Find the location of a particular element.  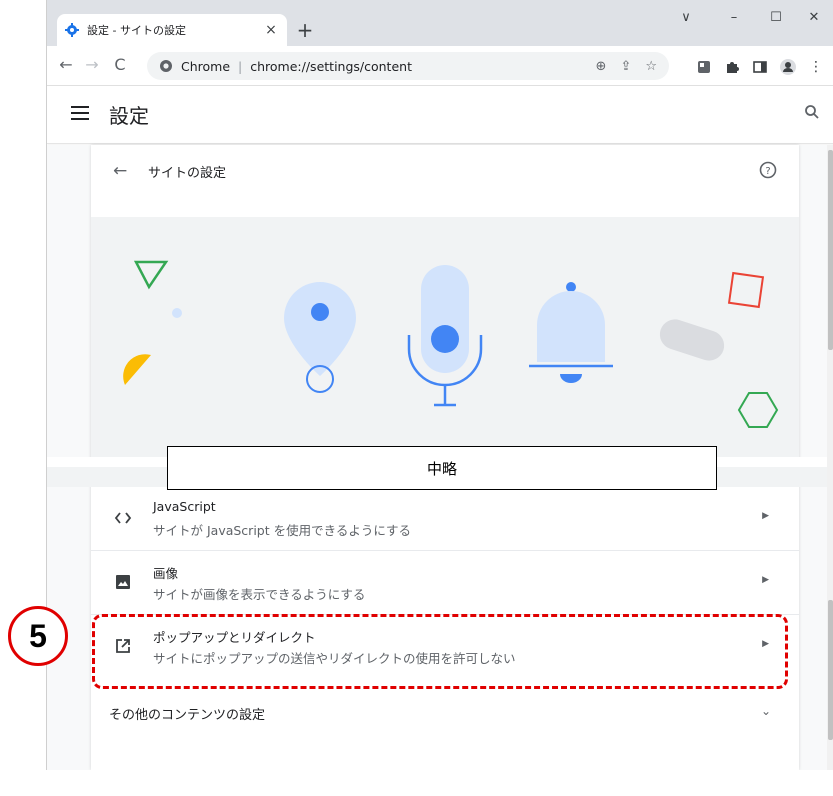

settings-header: 設定 is located at coordinates (440, 115).